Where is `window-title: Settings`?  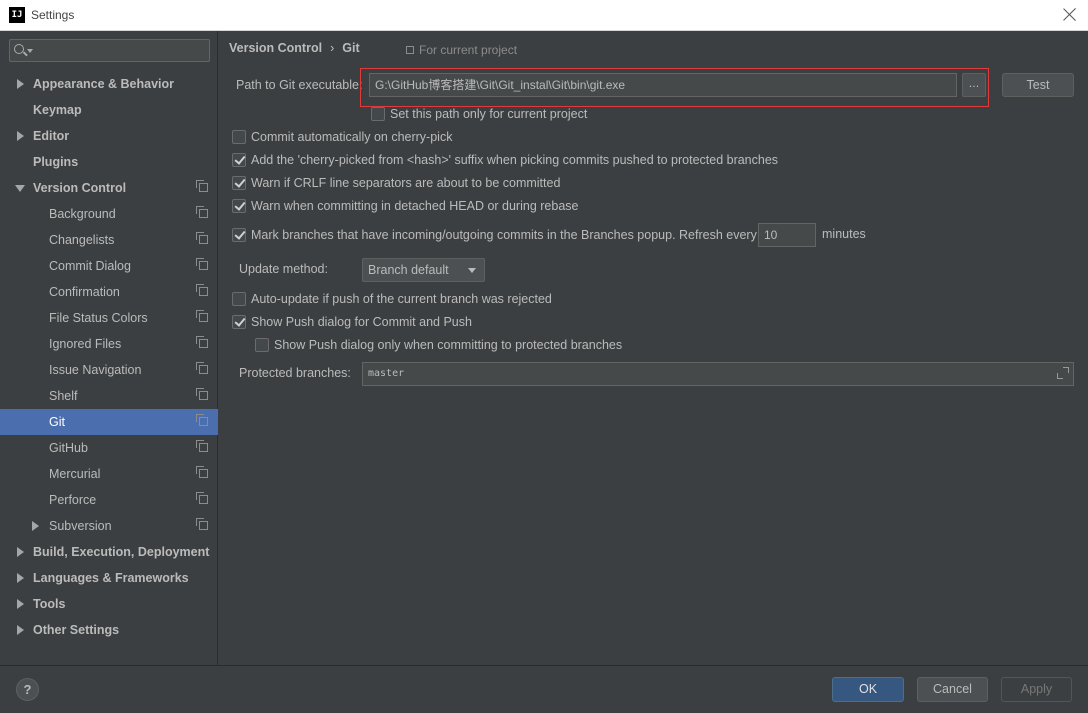
window-title: Settings is located at coordinates (53, 15).